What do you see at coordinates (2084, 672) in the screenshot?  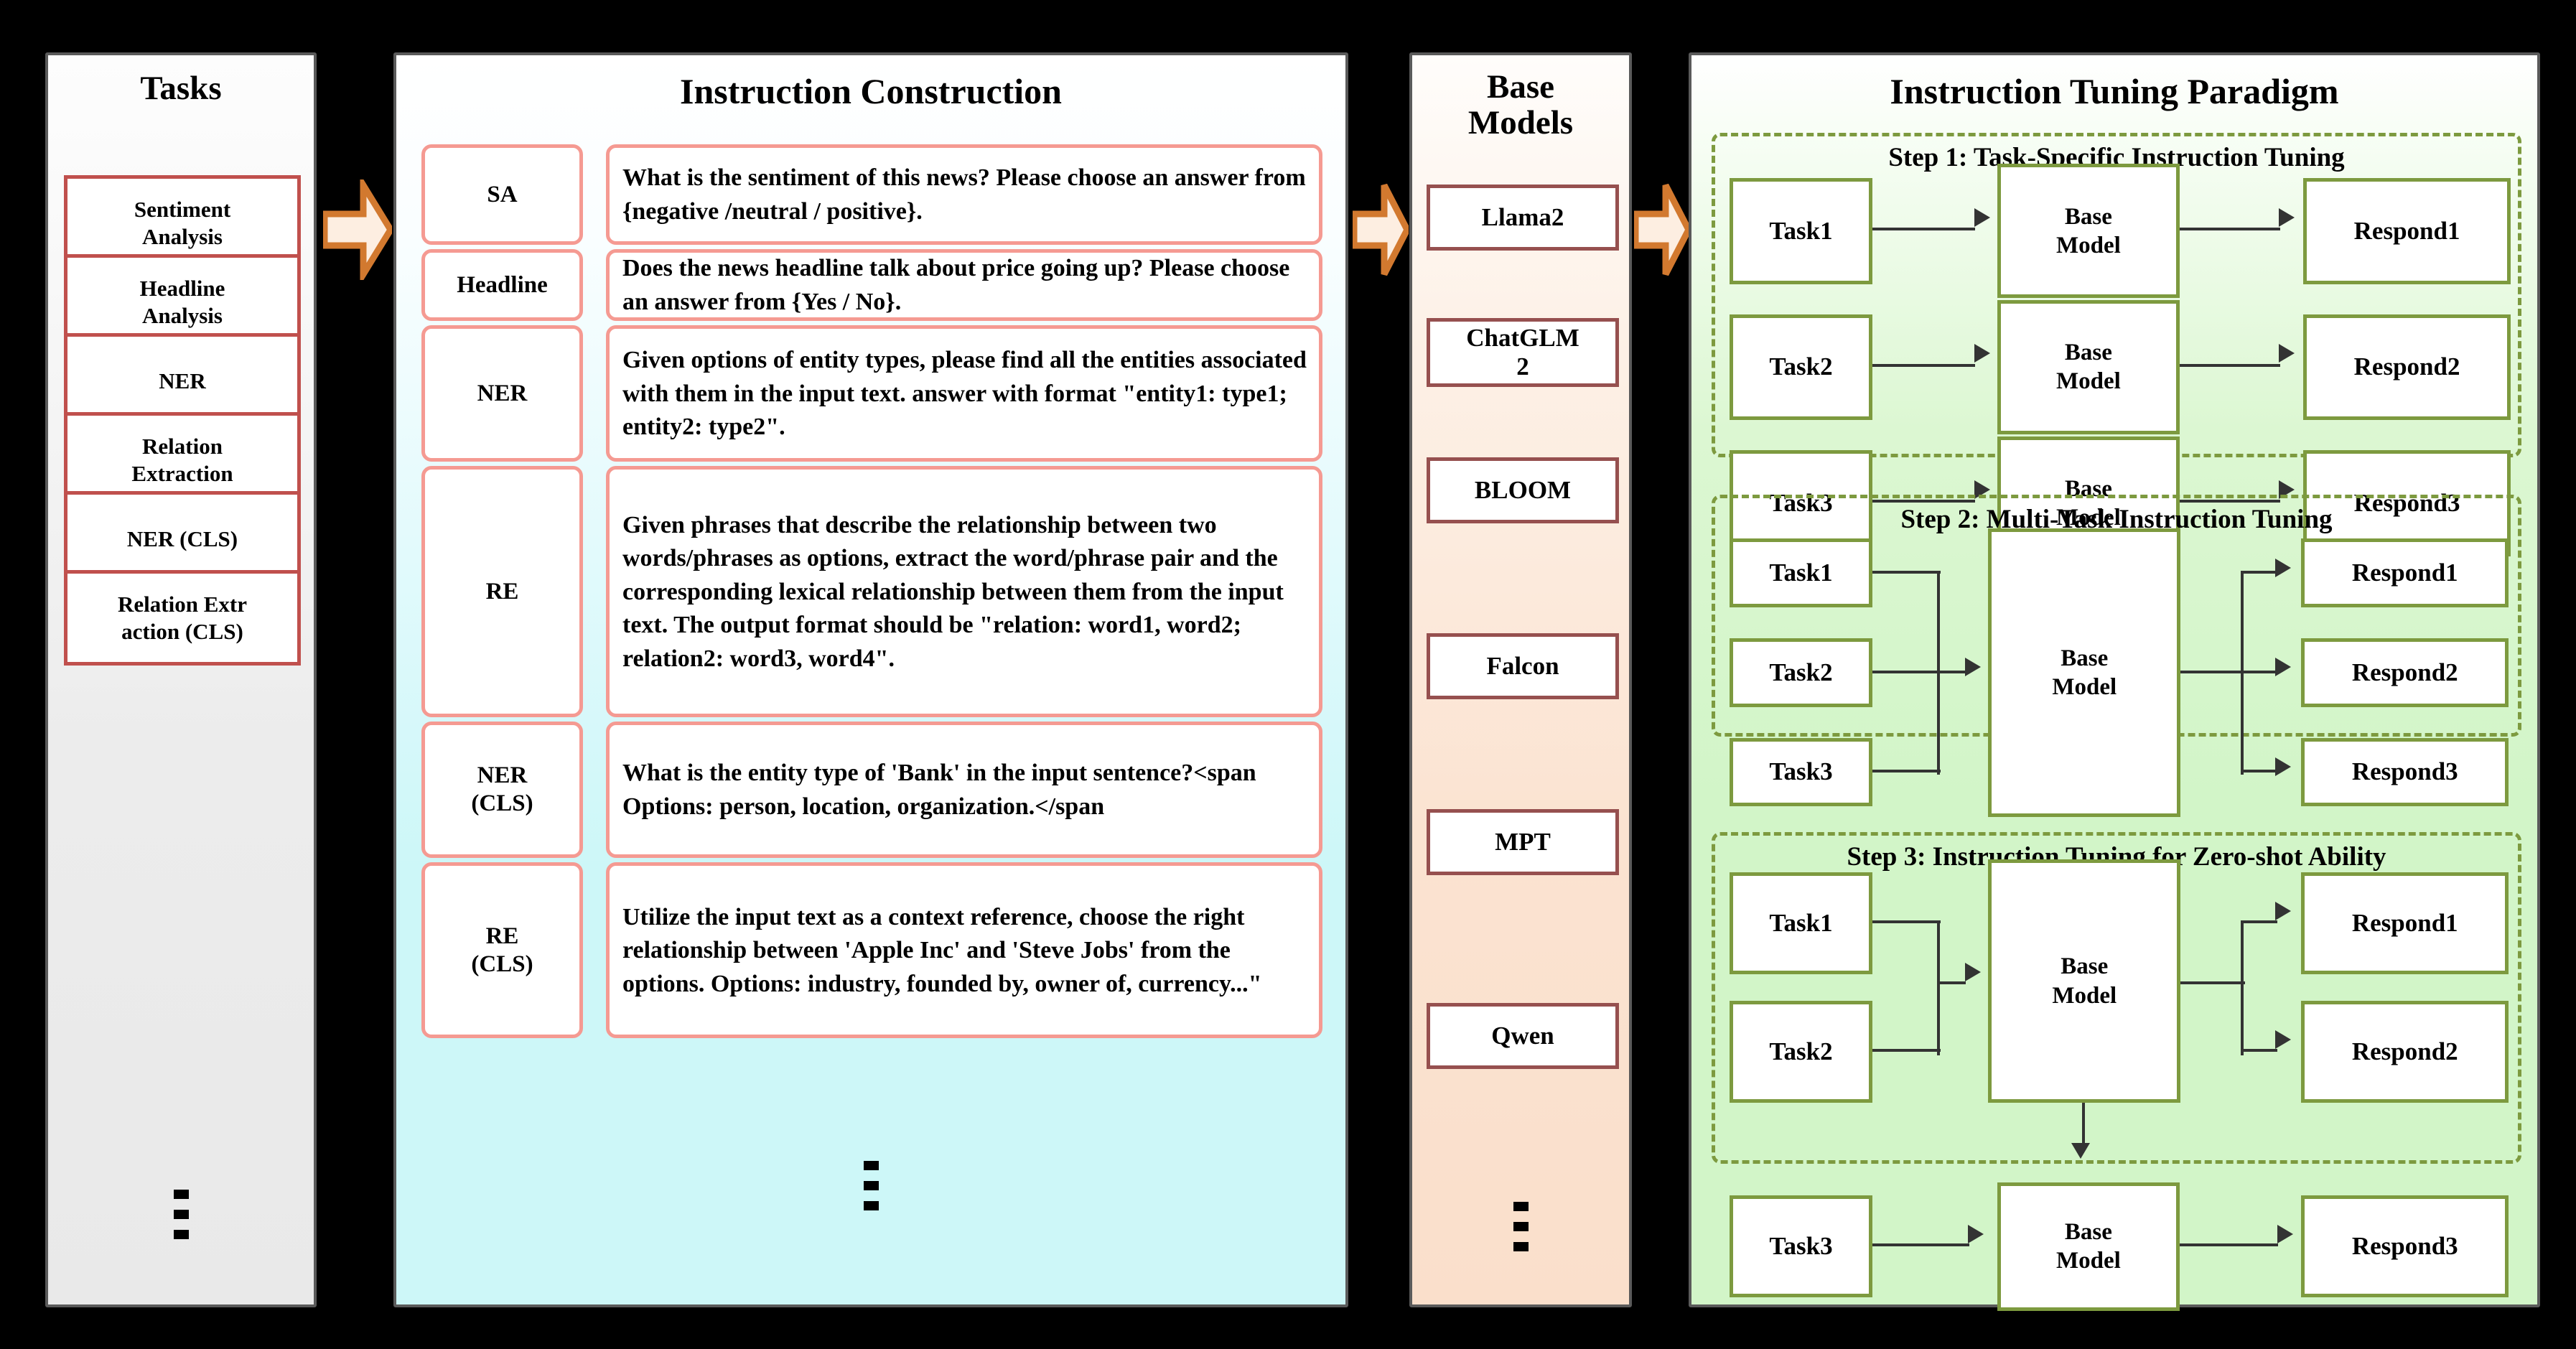 I see `step2-base-model-box: Base Model` at bounding box center [2084, 672].